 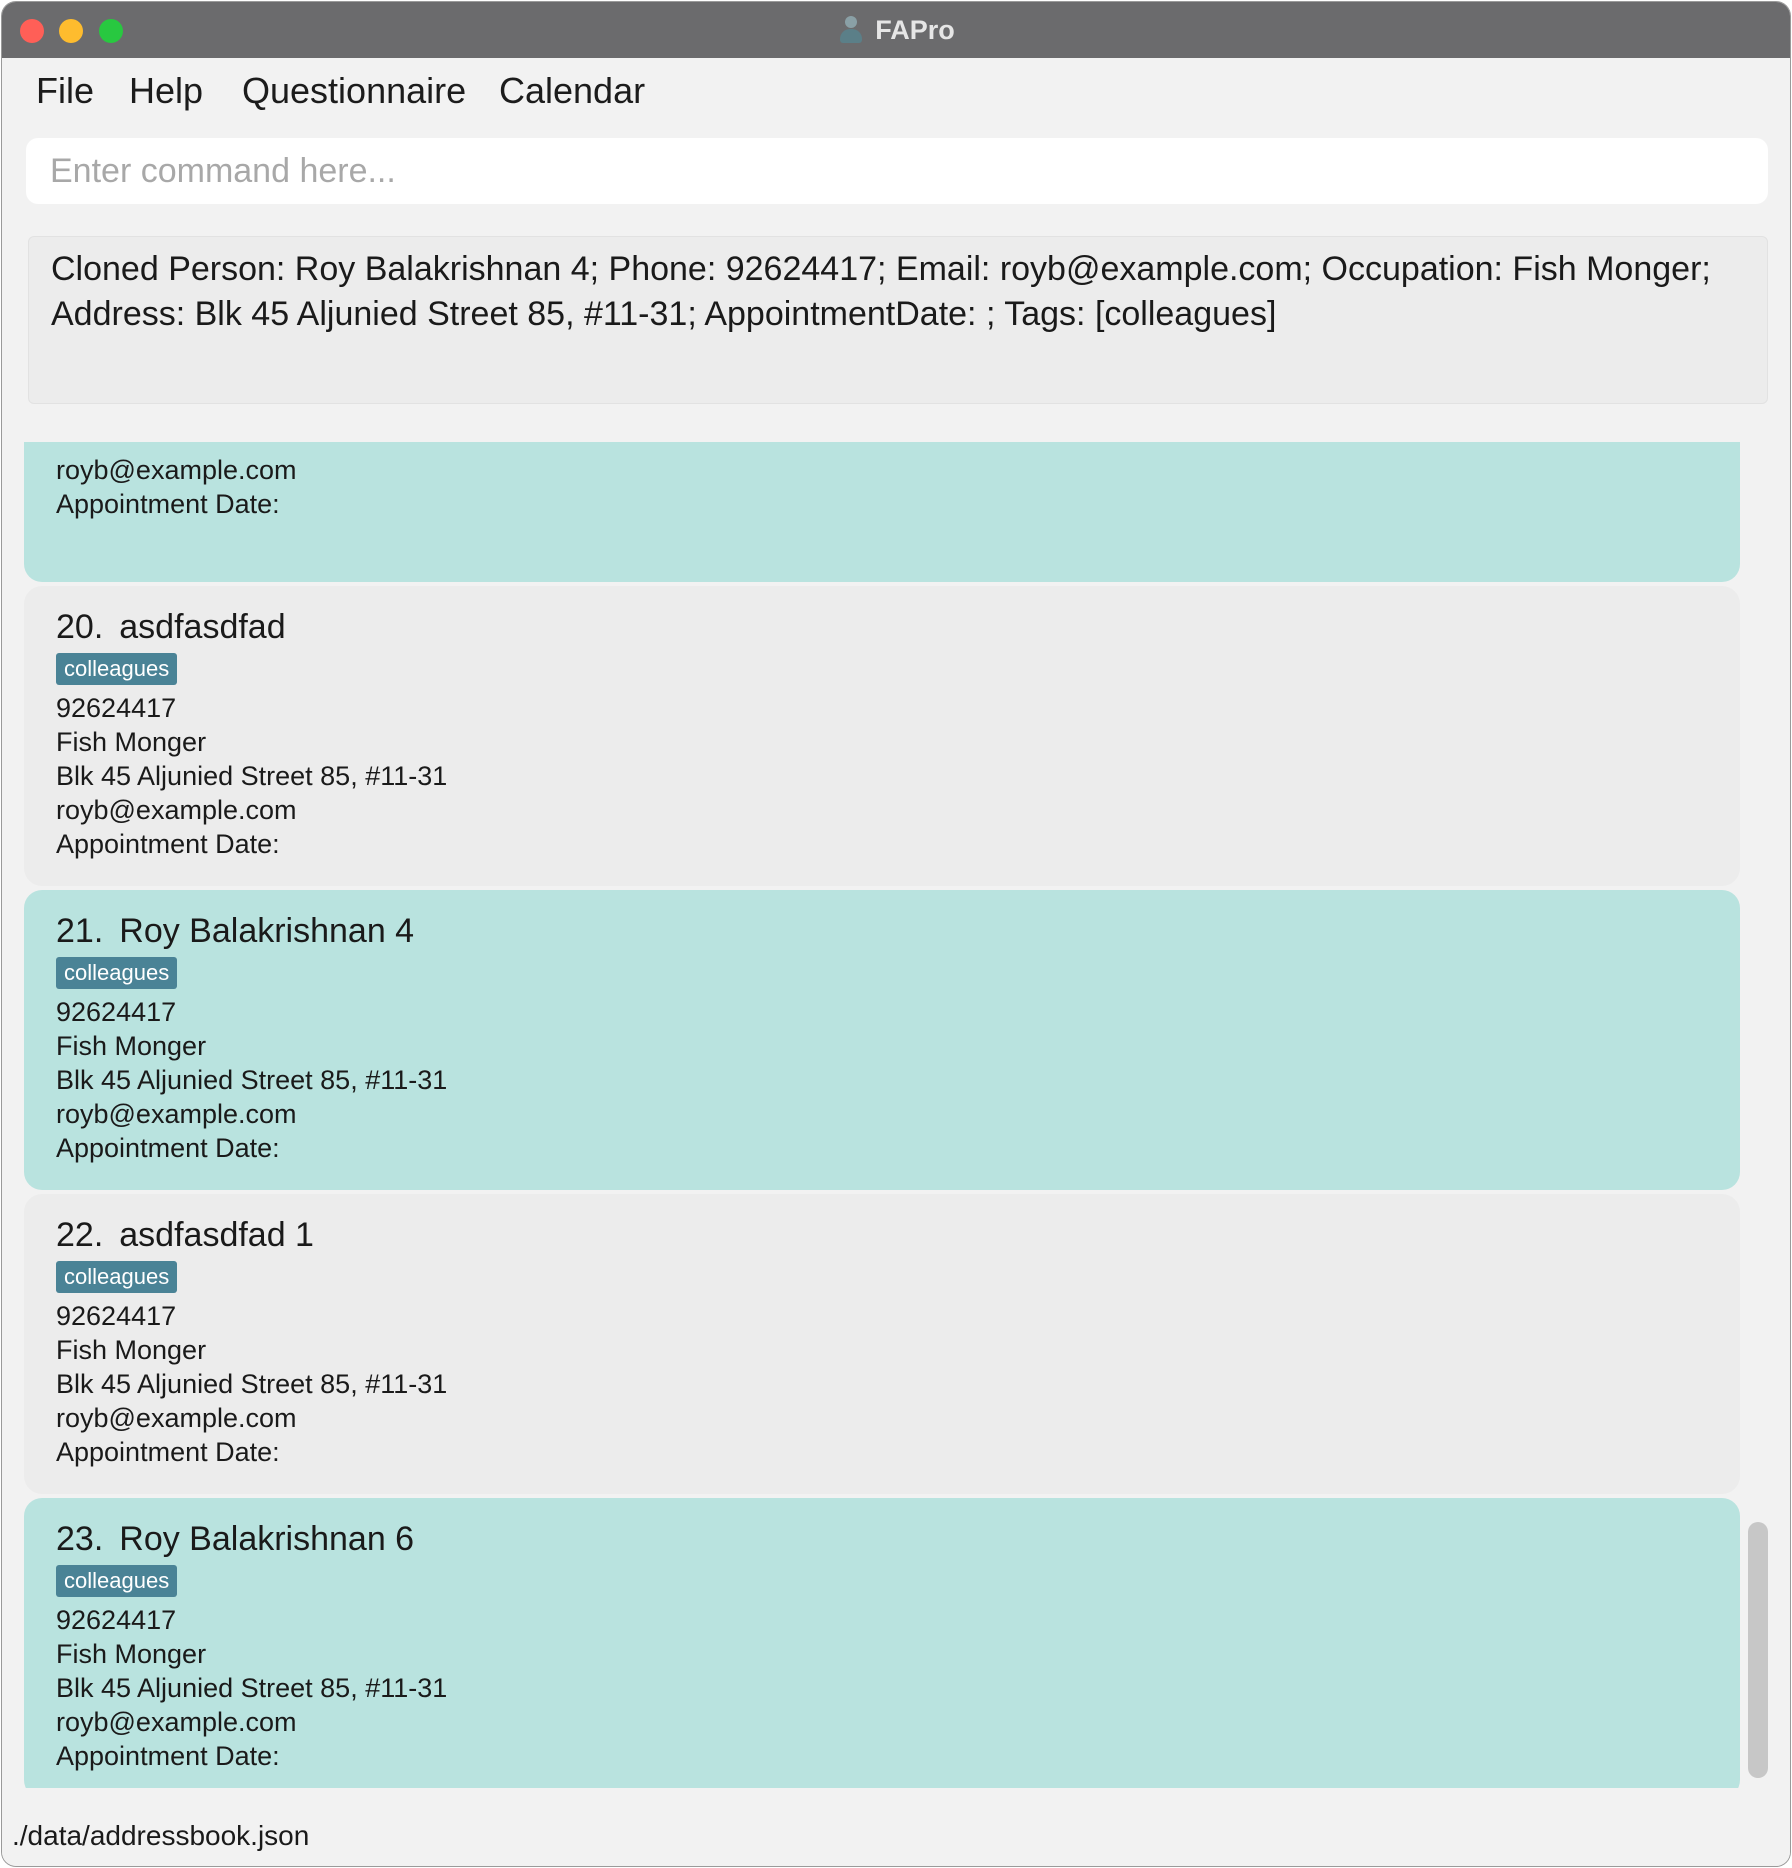 I want to click on person-icon, so click(x=851, y=30).